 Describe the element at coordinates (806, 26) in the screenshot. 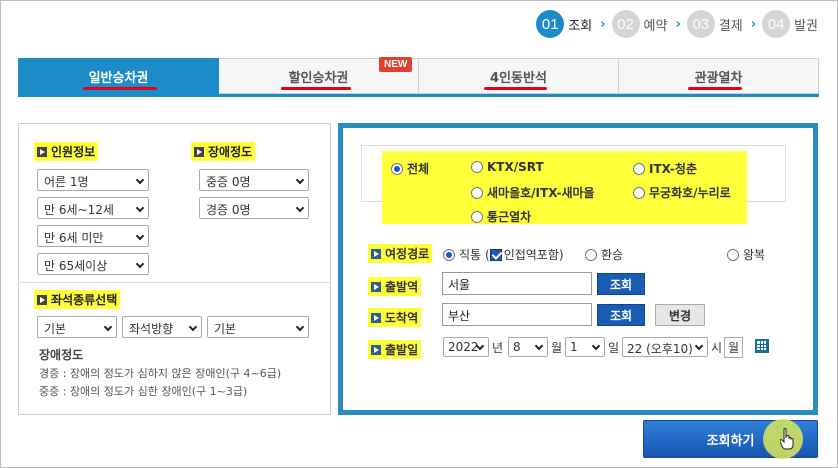

I see `step-label: 발권` at that location.